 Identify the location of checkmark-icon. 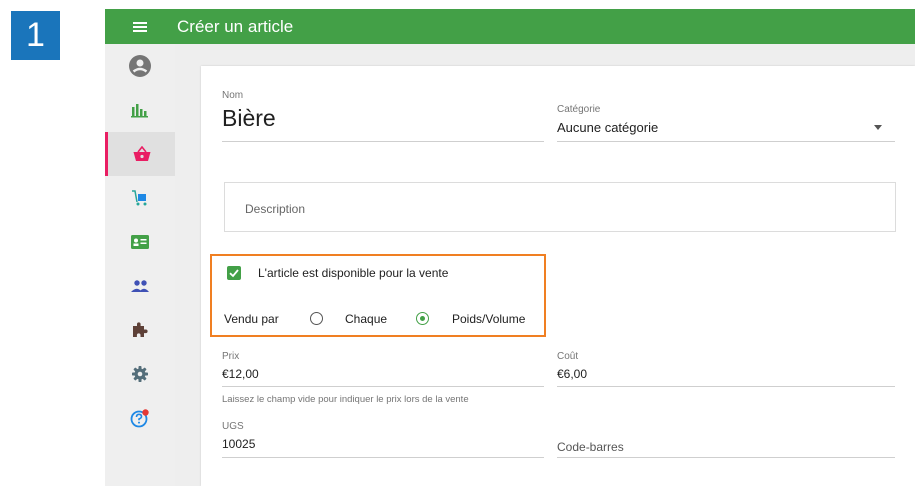
(234, 273).